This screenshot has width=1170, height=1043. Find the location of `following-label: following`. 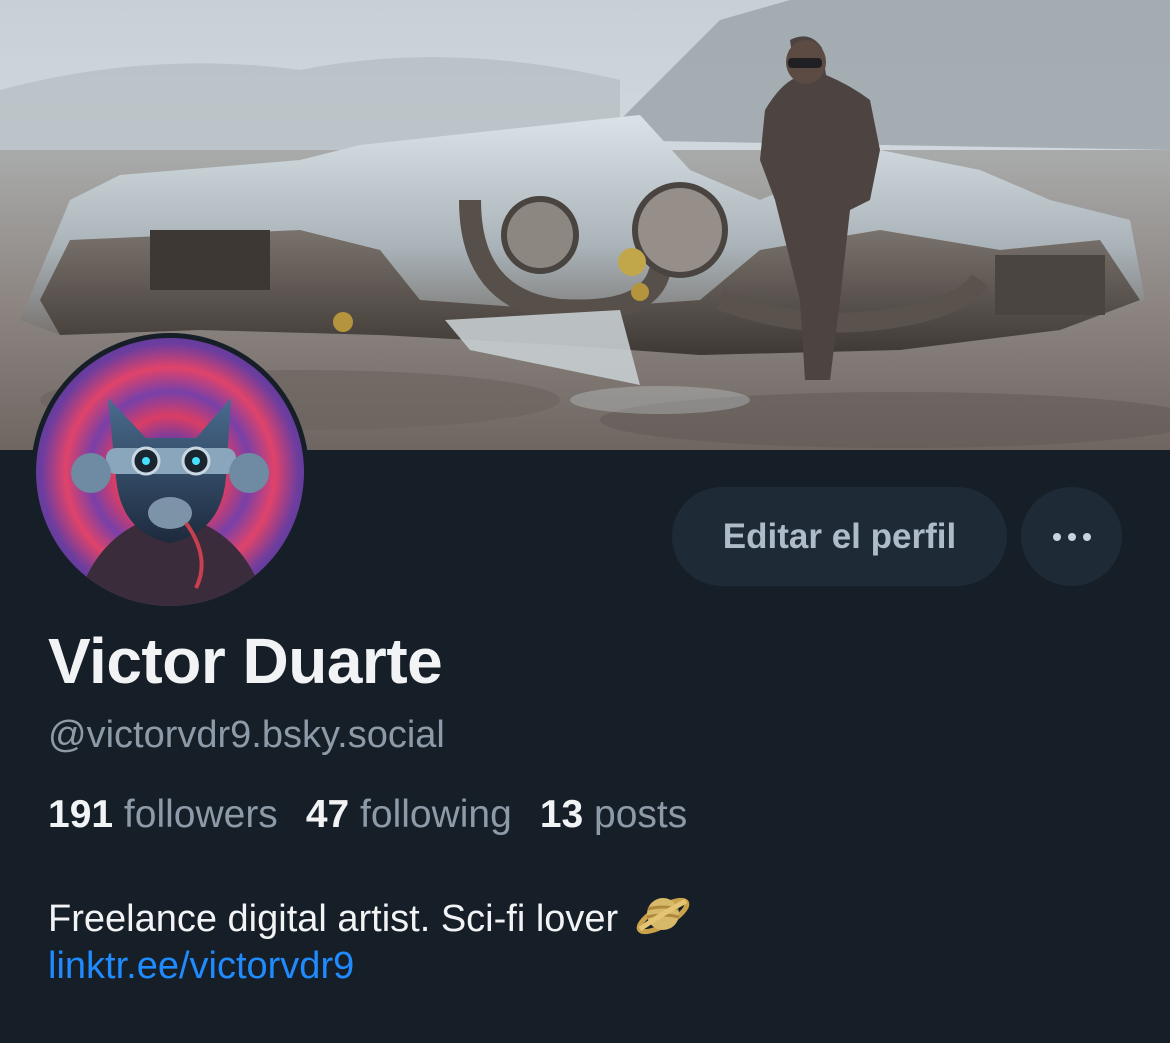

following-label: following is located at coordinates (436, 814).